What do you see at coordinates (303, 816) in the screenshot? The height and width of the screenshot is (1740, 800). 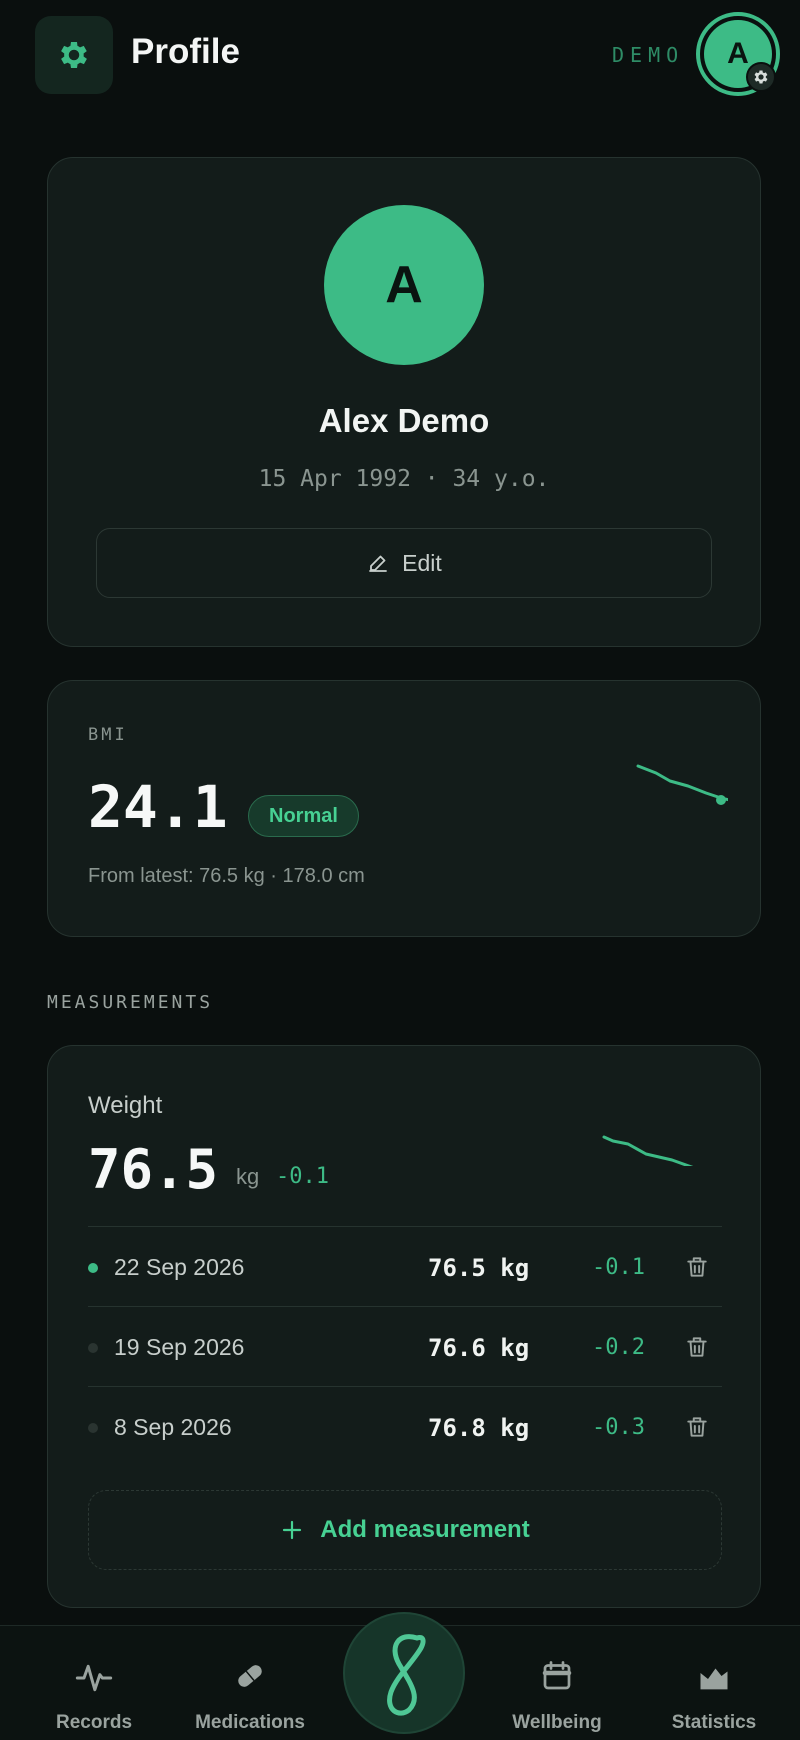 I see `bmi-status-badge: Normal` at bounding box center [303, 816].